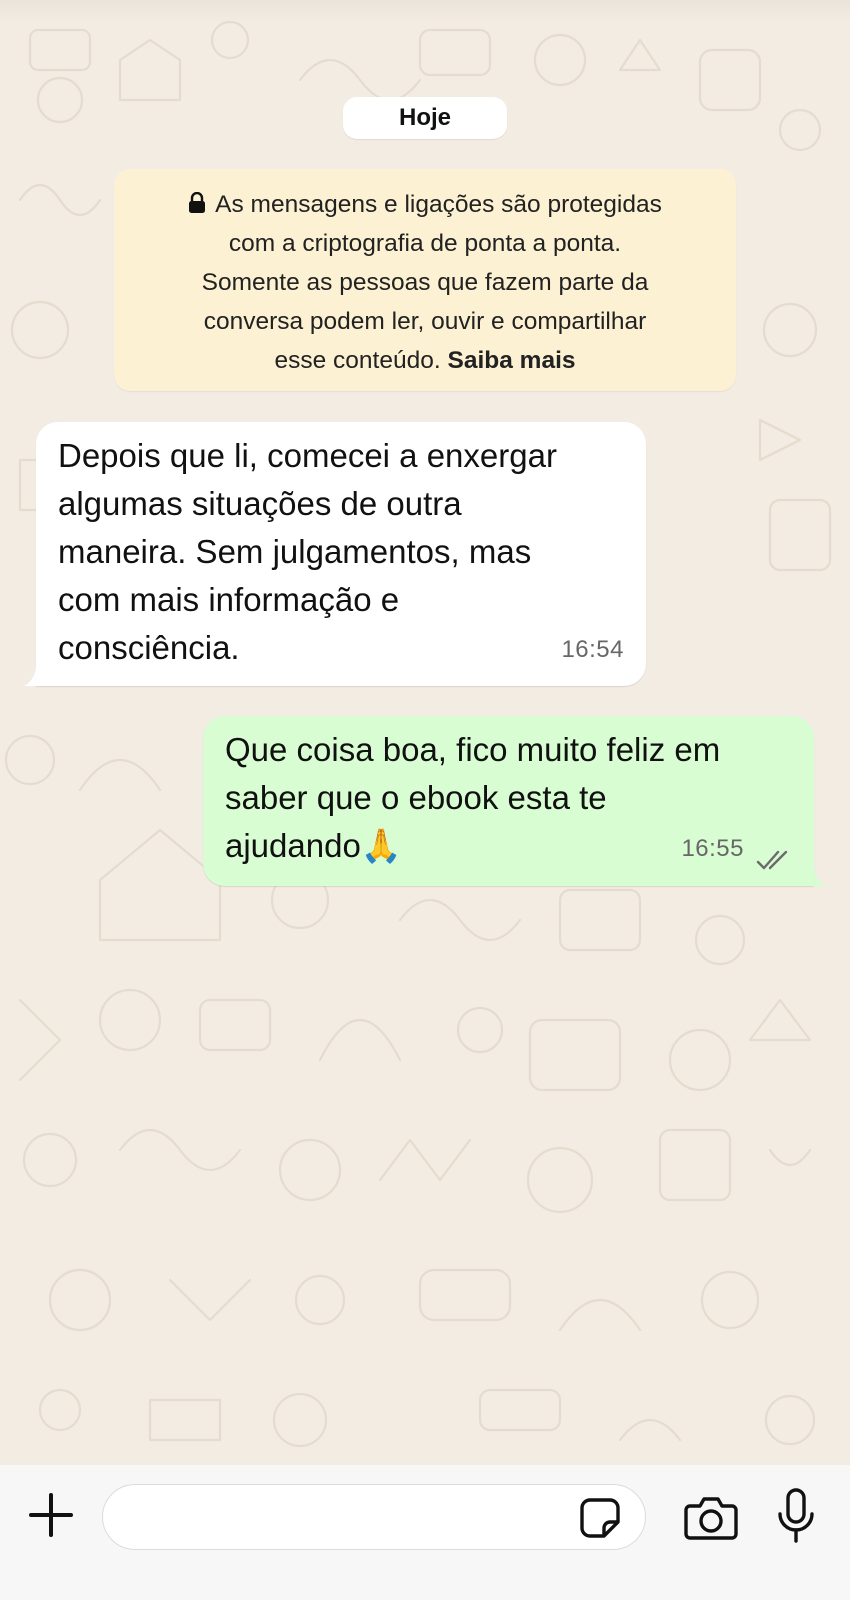 This screenshot has height=1600, width=850. Describe the element at coordinates (592, 649) in the screenshot. I see `incoming-message-time: 16:54` at that location.